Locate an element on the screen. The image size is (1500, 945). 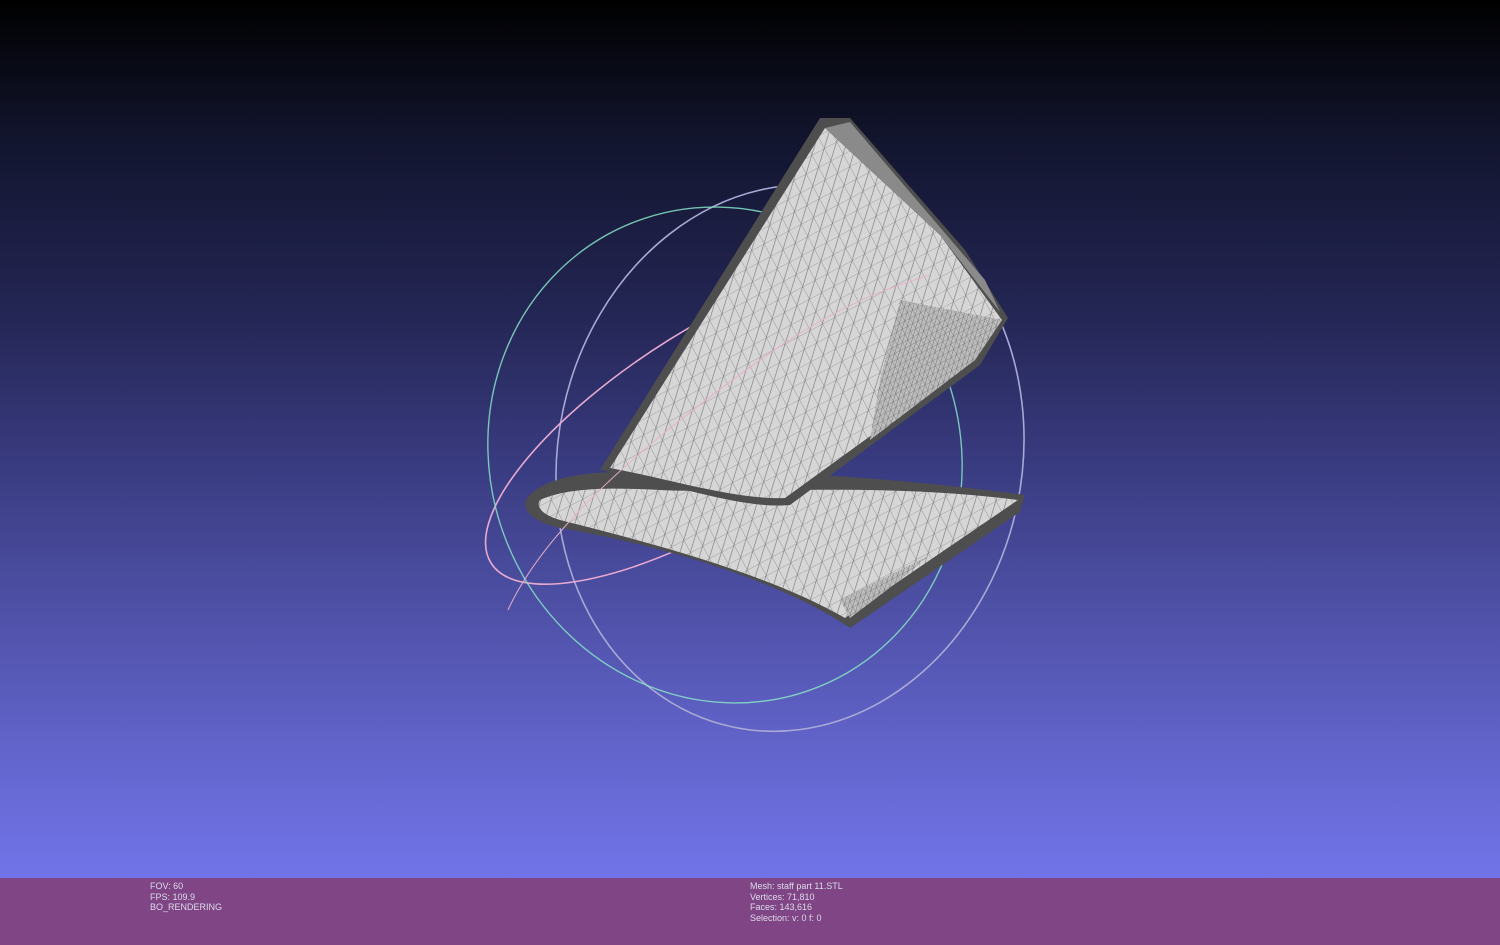
mesh-name: Mesh: staff part 11.STL is located at coordinates (796, 886).